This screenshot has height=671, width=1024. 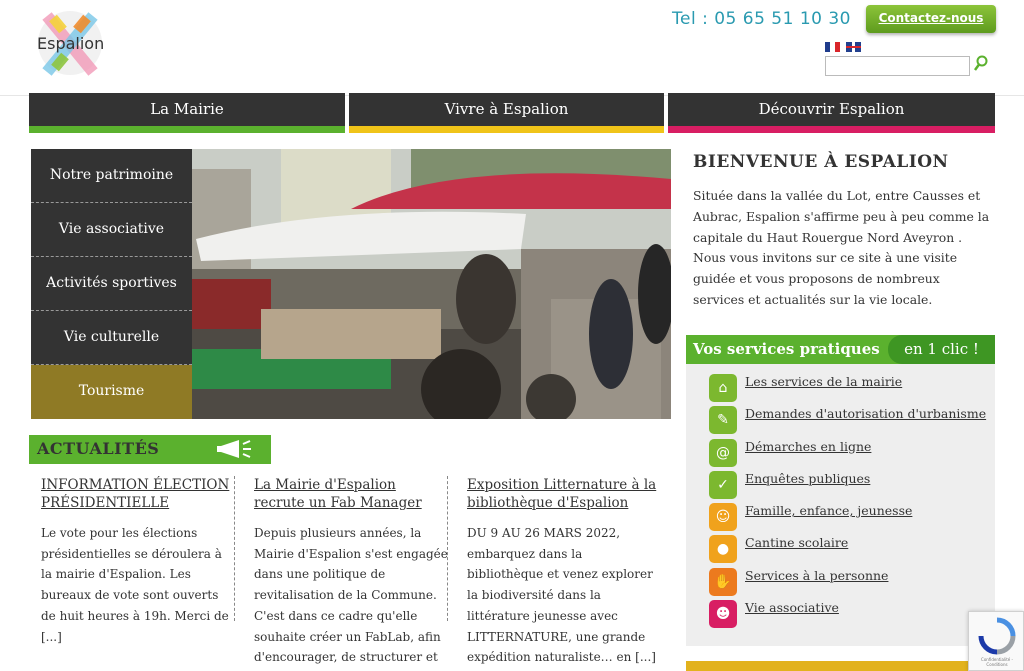 What do you see at coordinates (808, 446) in the screenshot?
I see `service-label: Démarches en ligne` at bounding box center [808, 446].